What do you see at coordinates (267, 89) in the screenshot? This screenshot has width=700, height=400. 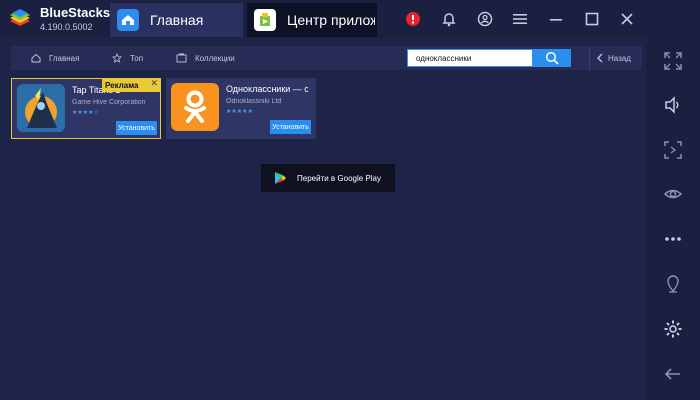 I see `app-title: Одноклассники — социальная сеть` at bounding box center [267, 89].